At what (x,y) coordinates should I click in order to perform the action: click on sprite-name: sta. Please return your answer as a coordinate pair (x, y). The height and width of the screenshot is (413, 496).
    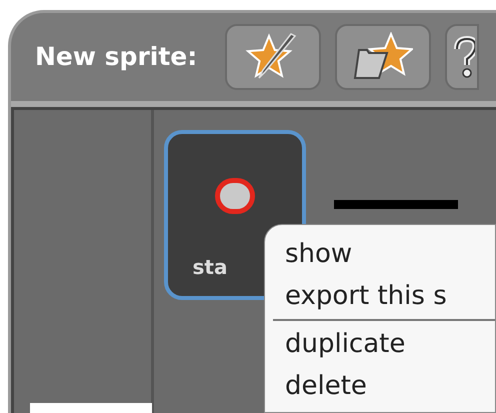
    Looking at the image, I should click on (210, 267).